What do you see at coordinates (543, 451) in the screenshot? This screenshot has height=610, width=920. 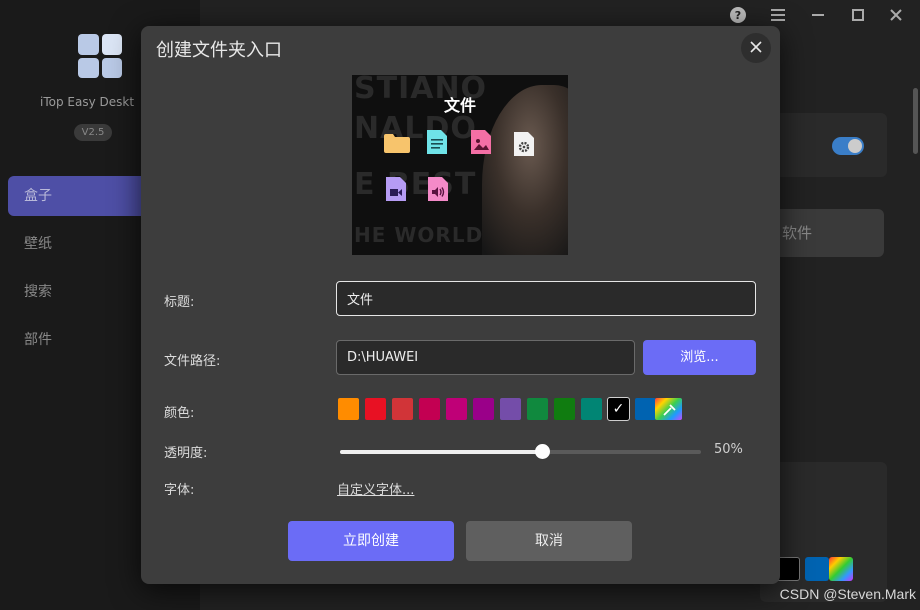 I see `slider-thumb` at bounding box center [543, 451].